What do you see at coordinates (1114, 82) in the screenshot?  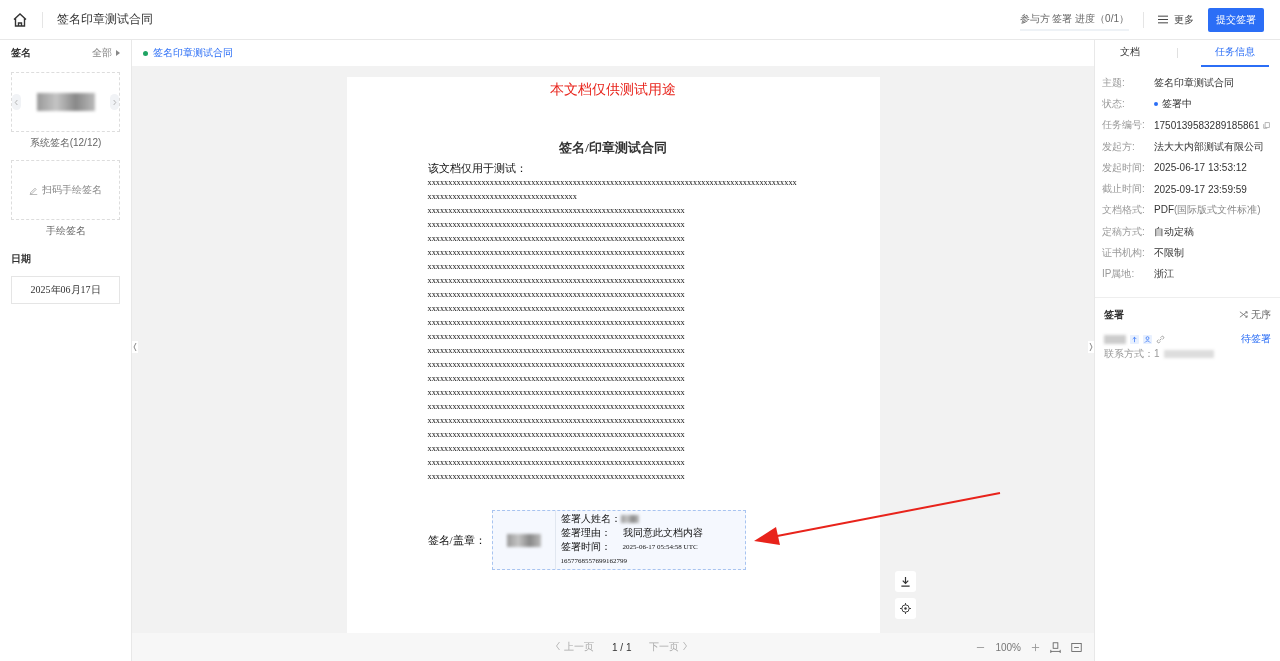 I see `info-label: 主题:` at bounding box center [1114, 82].